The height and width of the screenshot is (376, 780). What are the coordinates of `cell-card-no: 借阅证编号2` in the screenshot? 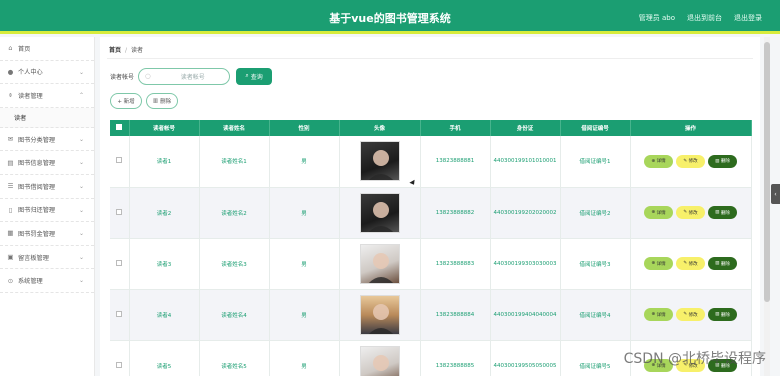 It's located at (595, 213).